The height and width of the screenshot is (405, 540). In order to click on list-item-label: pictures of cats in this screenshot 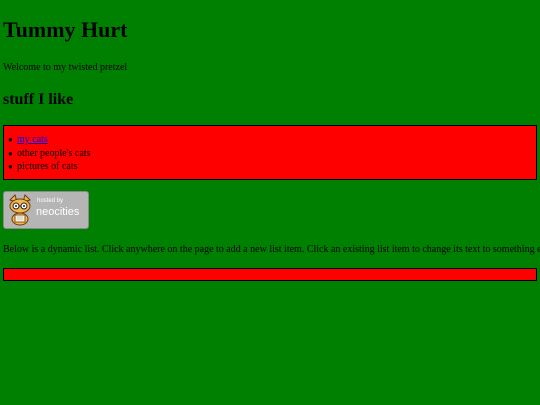, I will do `click(47, 166)`.